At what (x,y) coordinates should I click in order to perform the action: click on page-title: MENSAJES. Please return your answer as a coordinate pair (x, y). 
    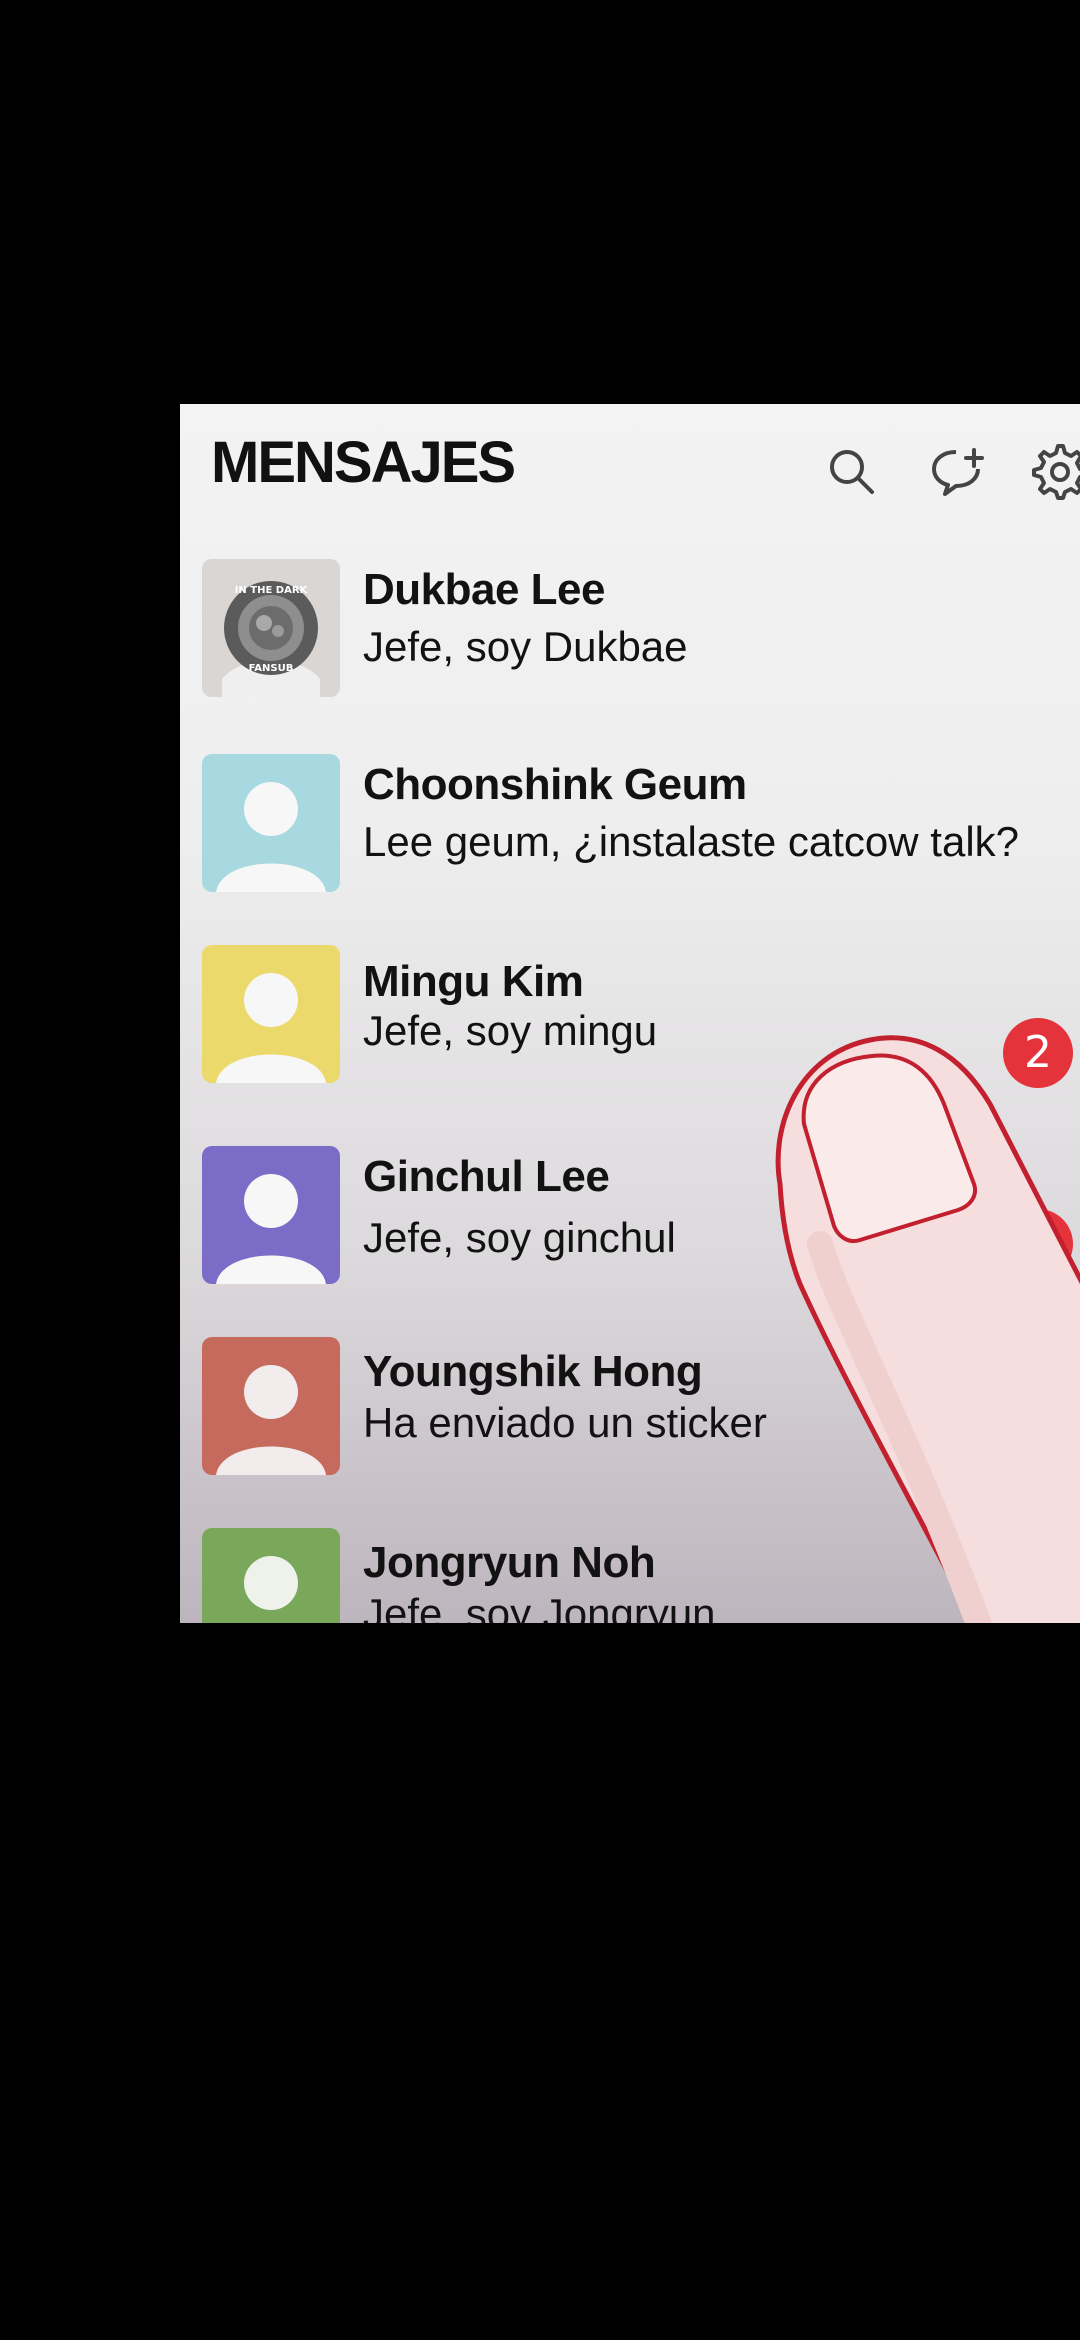
    Looking at the image, I should click on (363, 462).